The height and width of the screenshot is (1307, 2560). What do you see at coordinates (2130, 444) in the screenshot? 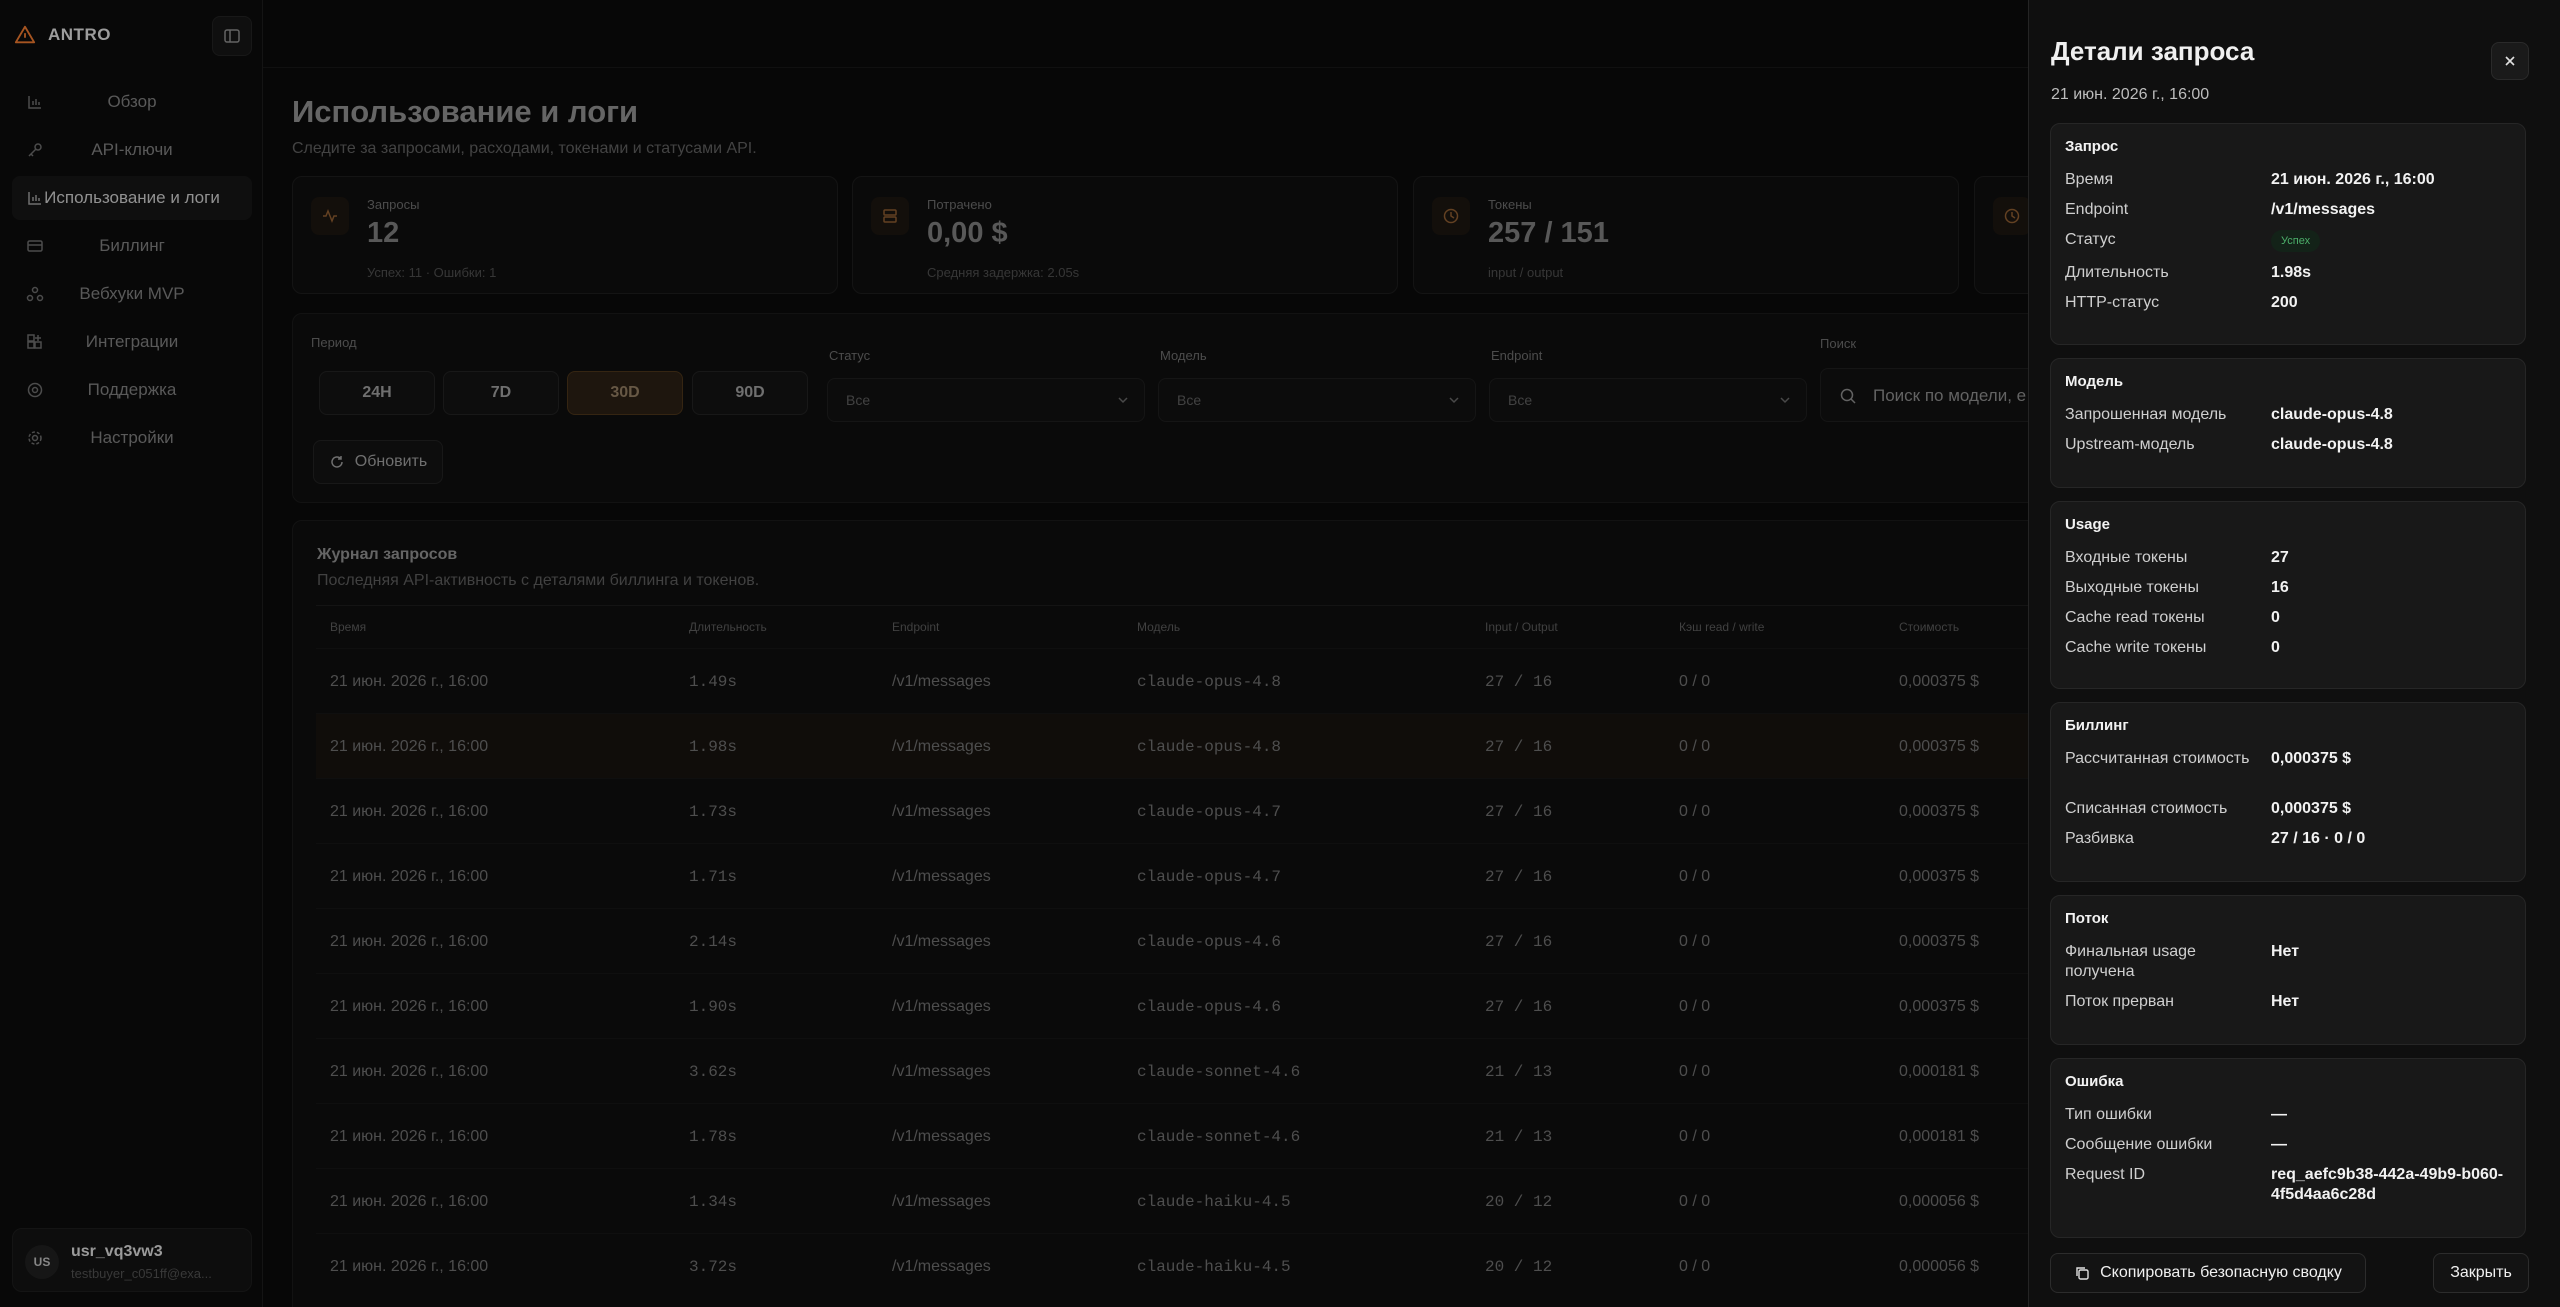
I see `field-label: Upstream-модель` at bounding box center [2130, 444].